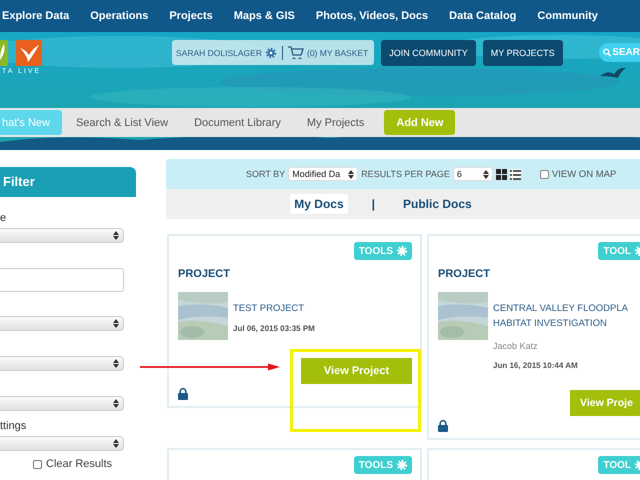 This screenshot has height=480, width=640. What do you see at coordinates (119, 16) in the screenshot?
I see `nav-link: Operations` at bounding box center [119, 16].